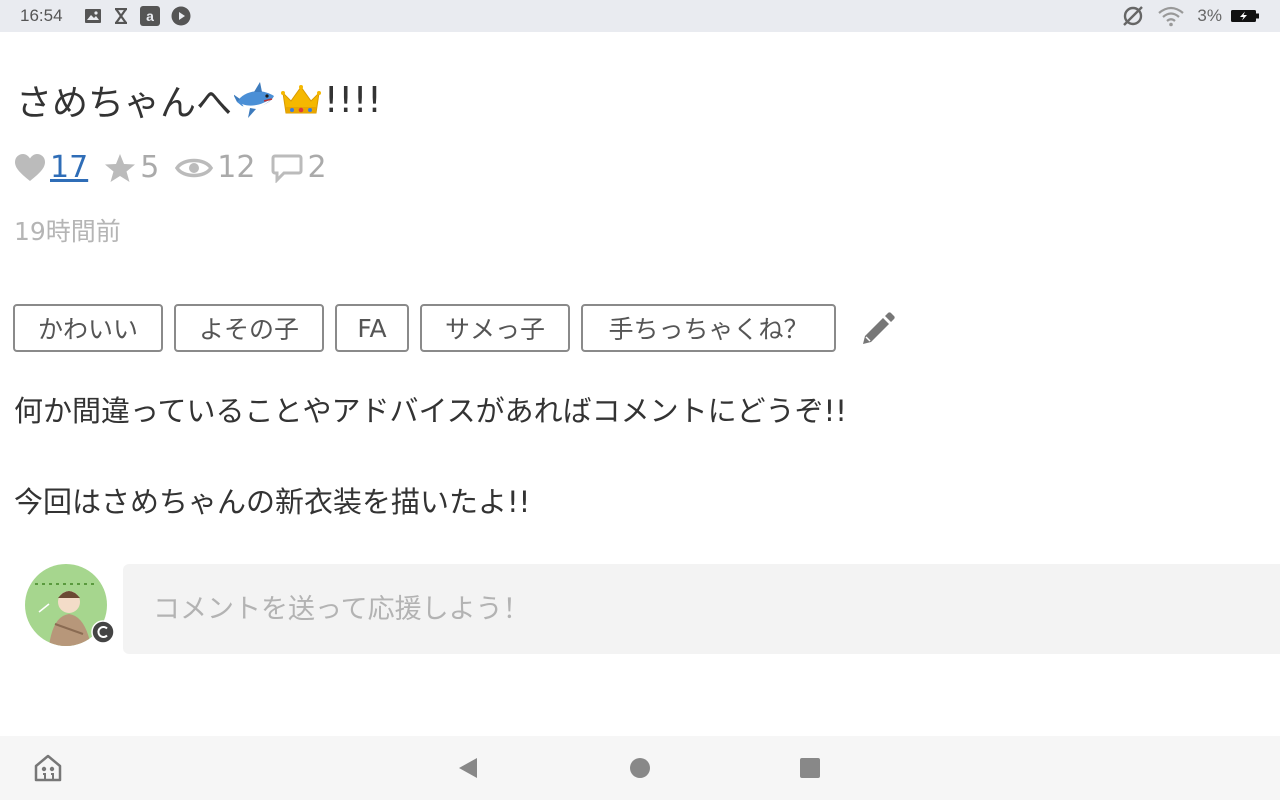 The image size is (1280, 800). I want to click on crown-icon, so click(301, 100).